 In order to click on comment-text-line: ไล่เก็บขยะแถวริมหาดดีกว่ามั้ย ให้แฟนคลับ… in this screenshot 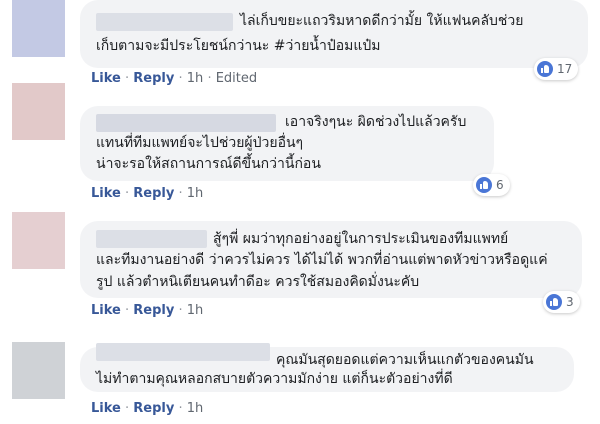, I will do `click(382, 21)`.